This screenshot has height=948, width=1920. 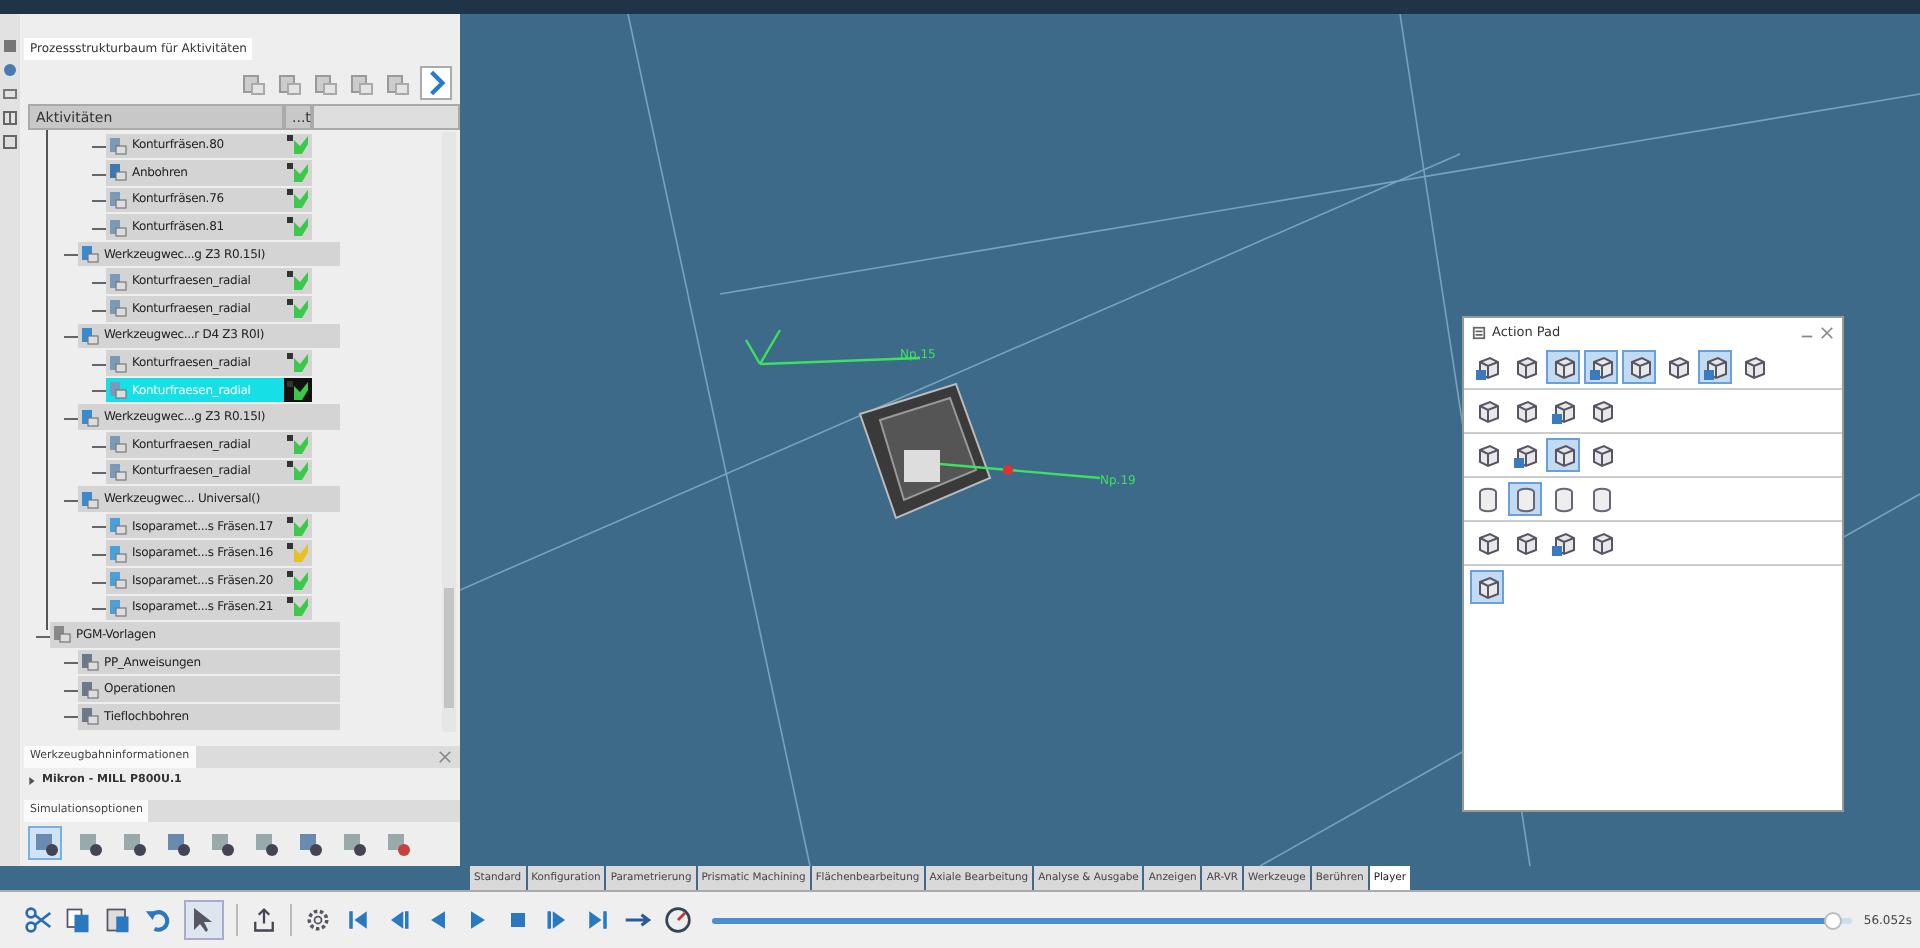 I want to click on expand-button, so click(x=436, y=83).